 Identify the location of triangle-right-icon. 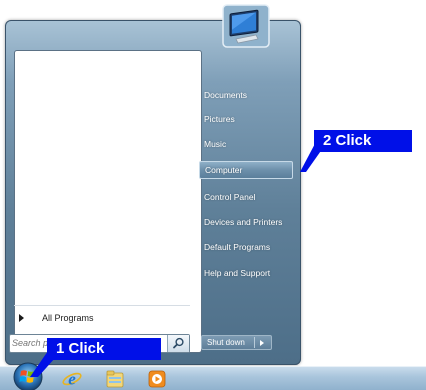
(21, 318).